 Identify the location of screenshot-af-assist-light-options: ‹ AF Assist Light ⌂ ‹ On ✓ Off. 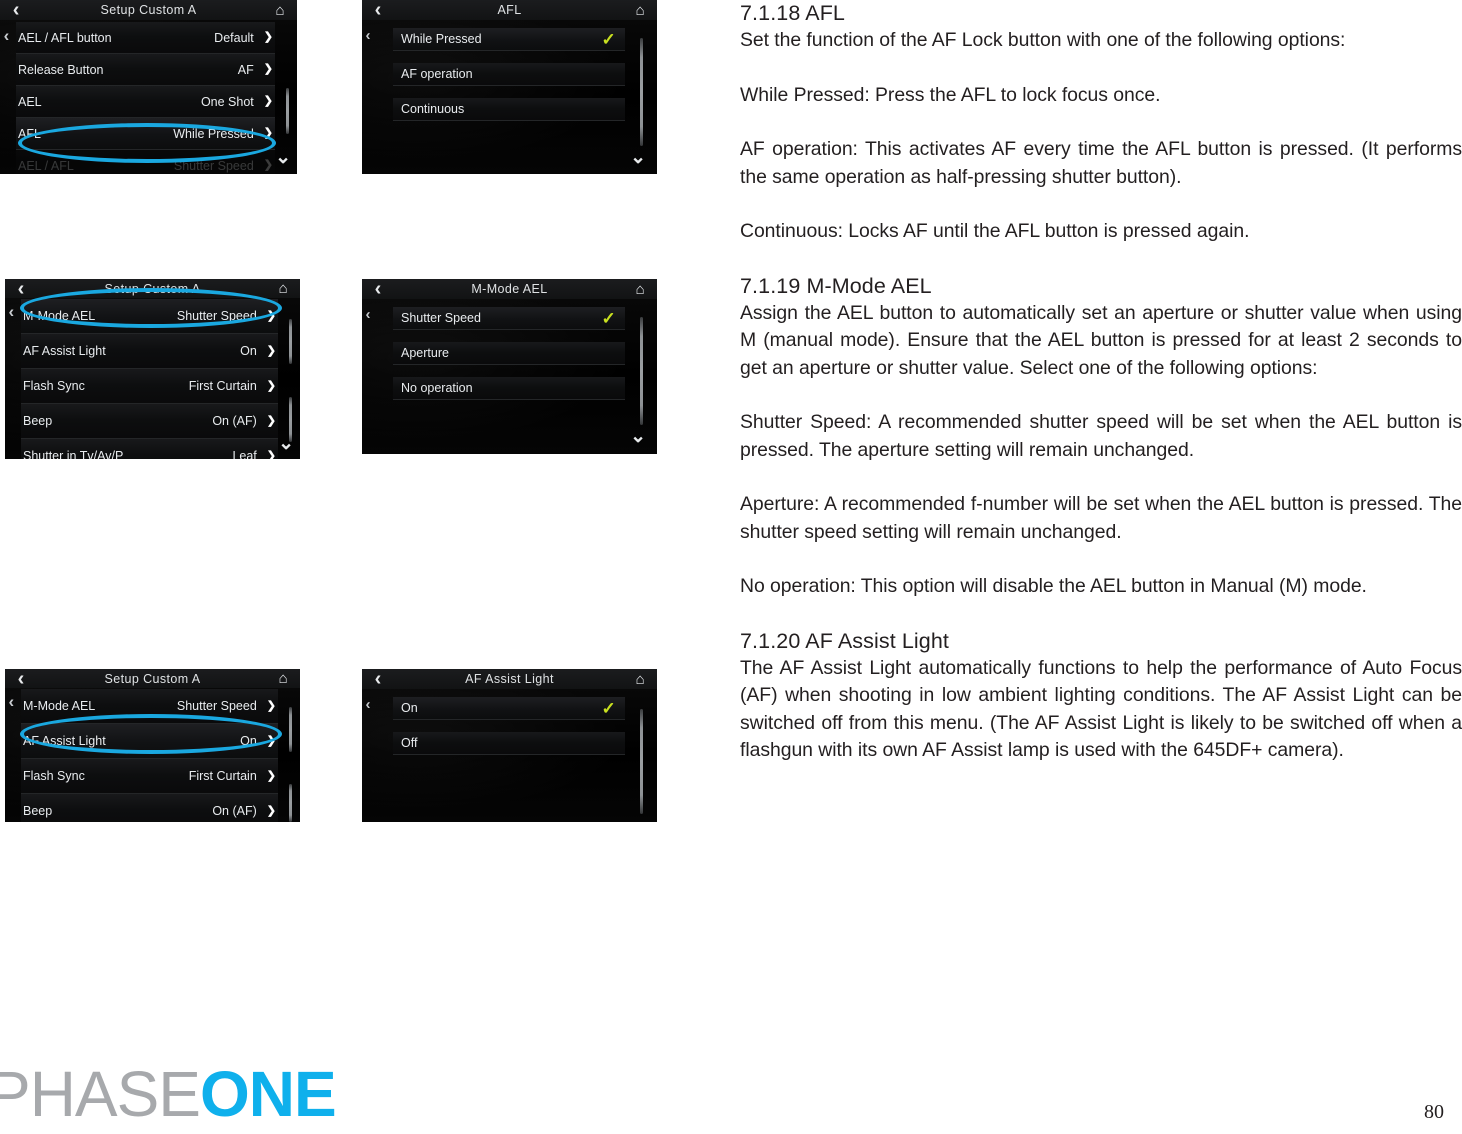
(509, 745).